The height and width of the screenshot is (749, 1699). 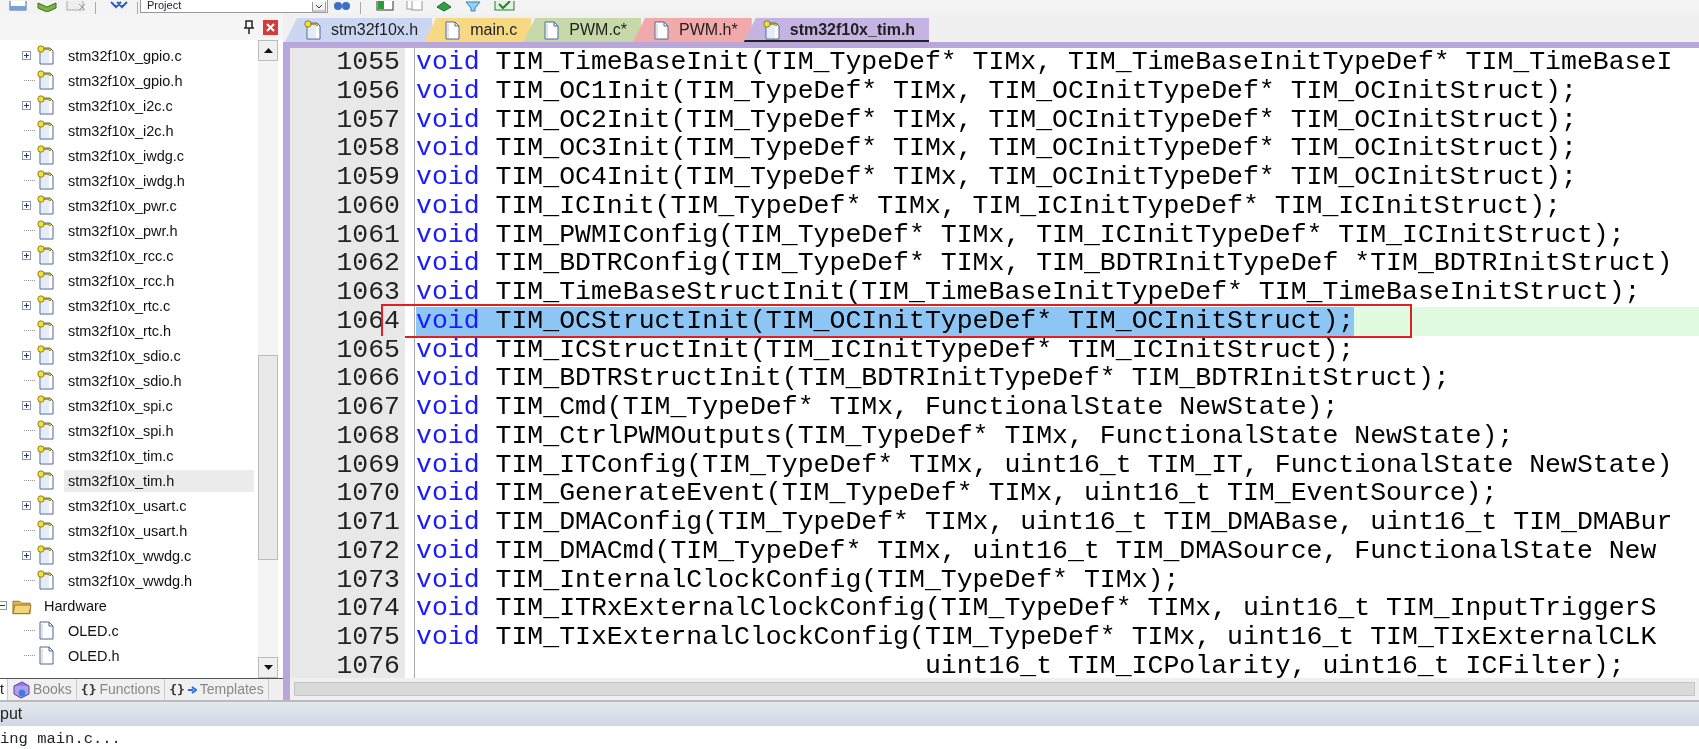 What do you see at coordinates (1044, 62) in the screenshot?
I see `code-line: void TIM_TimeBaseInit(TIM_TypeDef* TIMx, TIM_TimeBaseInitTypeDef* TIM_TimeBaseI` at bounding box center [1044, 62].